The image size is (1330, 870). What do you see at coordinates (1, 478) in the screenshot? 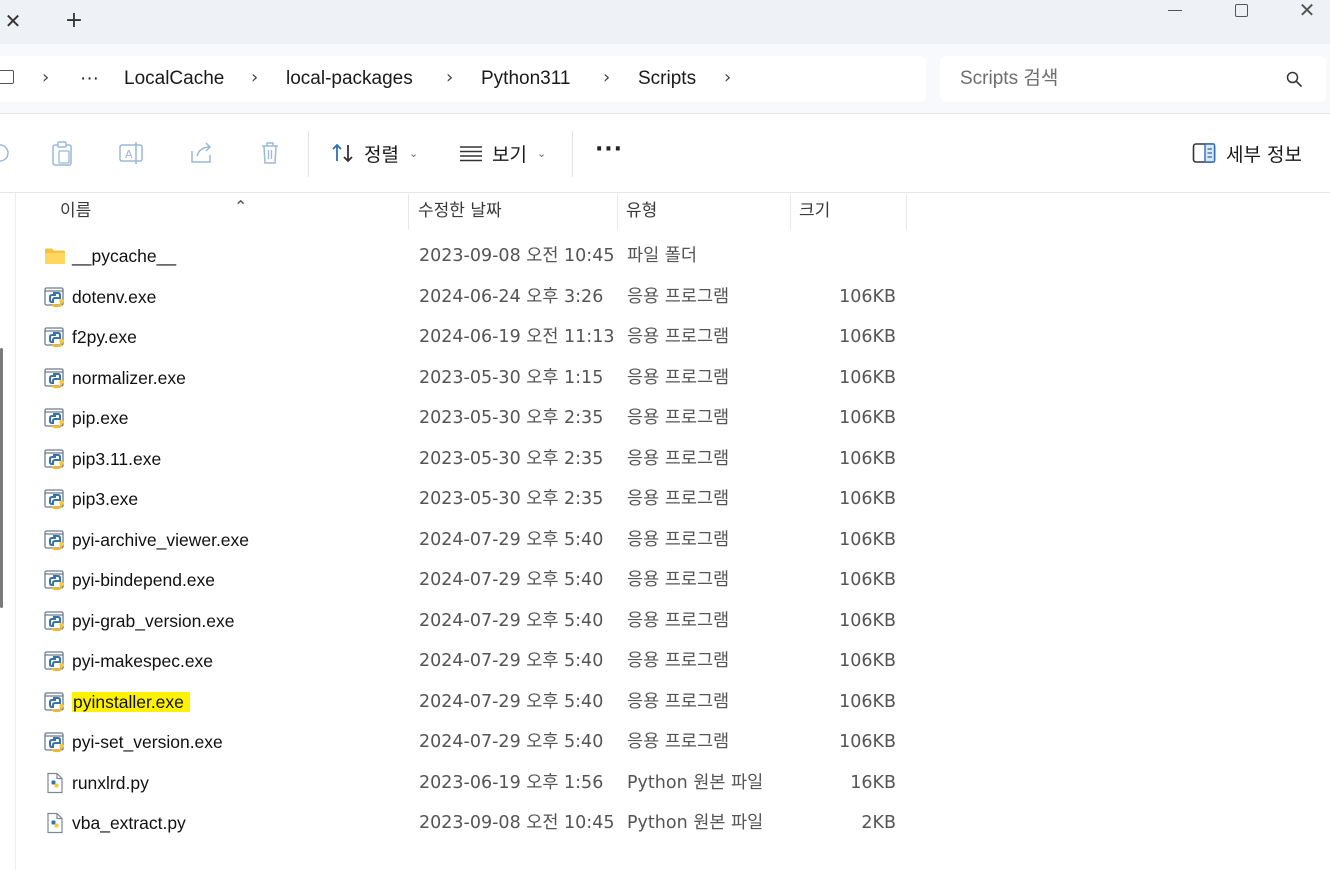
I see `navigation-scrollbar` at bounding box center [1, 478].